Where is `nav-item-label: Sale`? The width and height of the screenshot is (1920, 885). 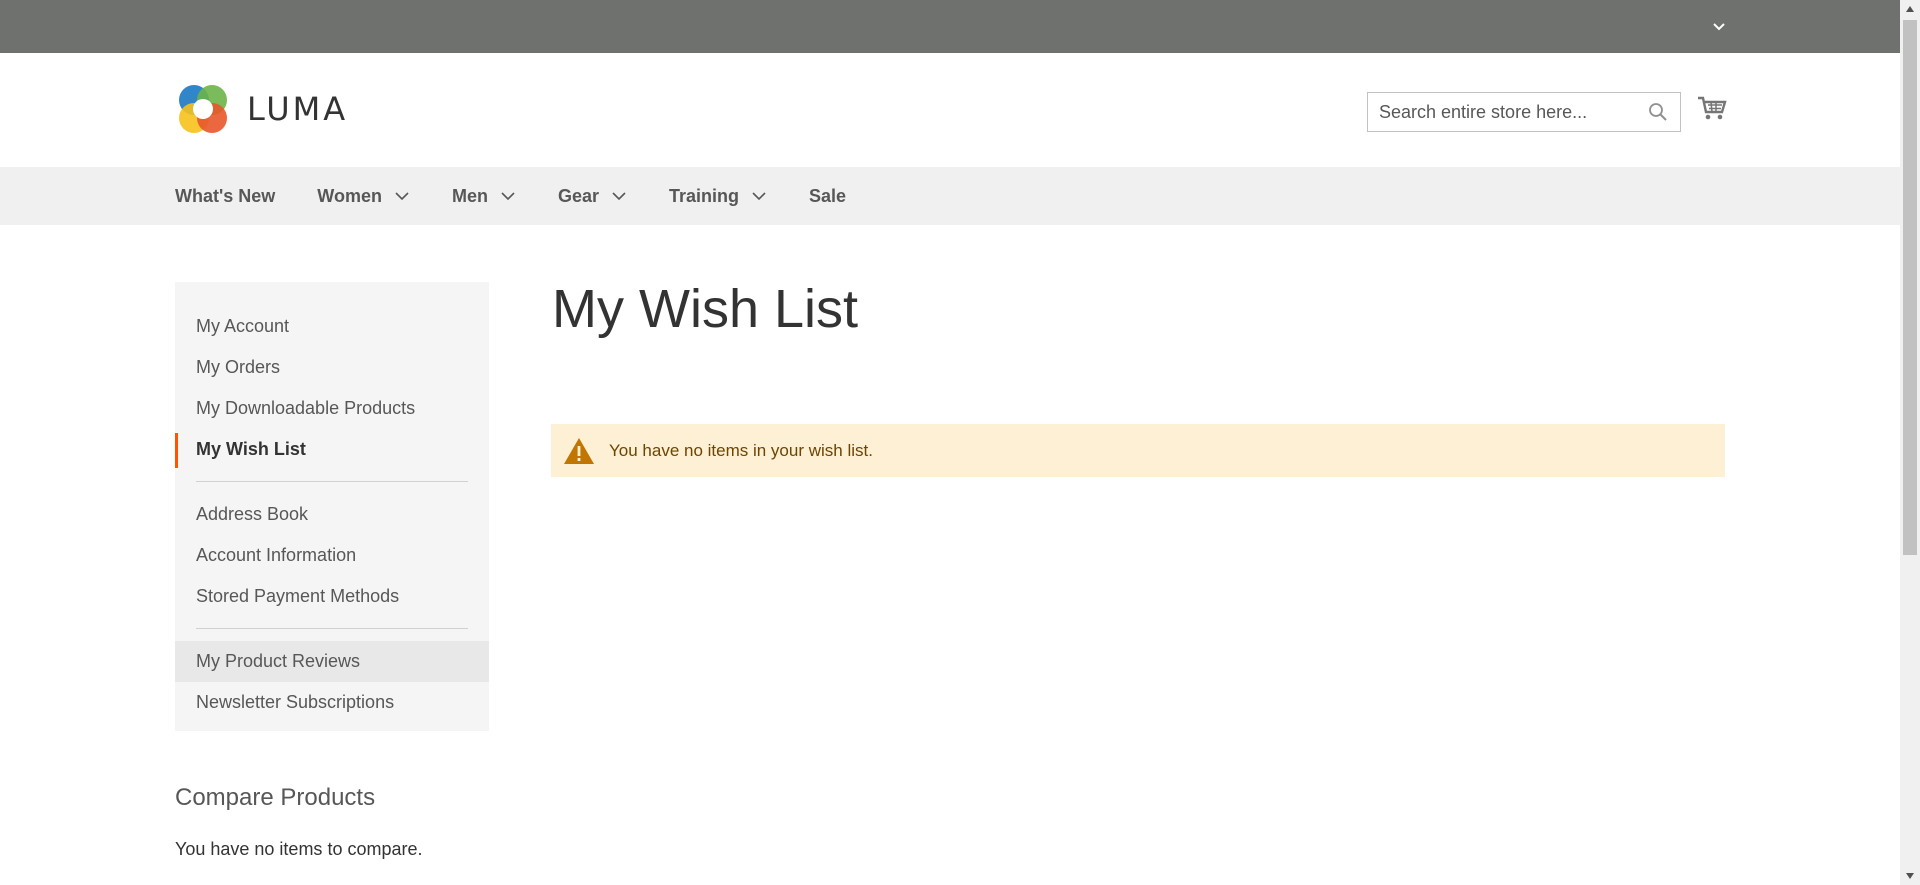 nav-item-label: Sale is located at coordinates (828, 195).